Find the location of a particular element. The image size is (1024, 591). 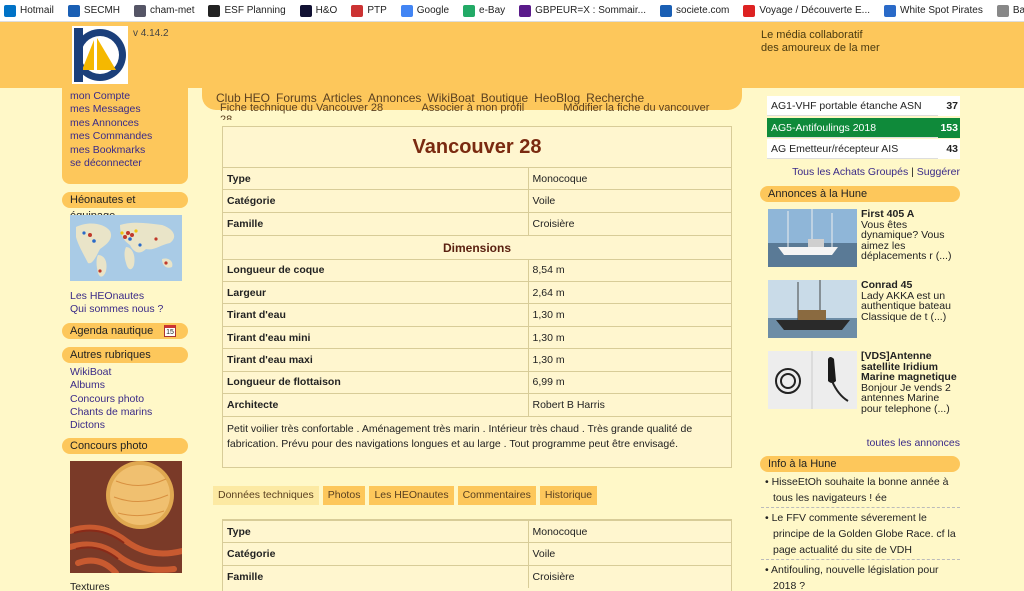

concours-title: Concours photo is located at coordinates (125, 445).